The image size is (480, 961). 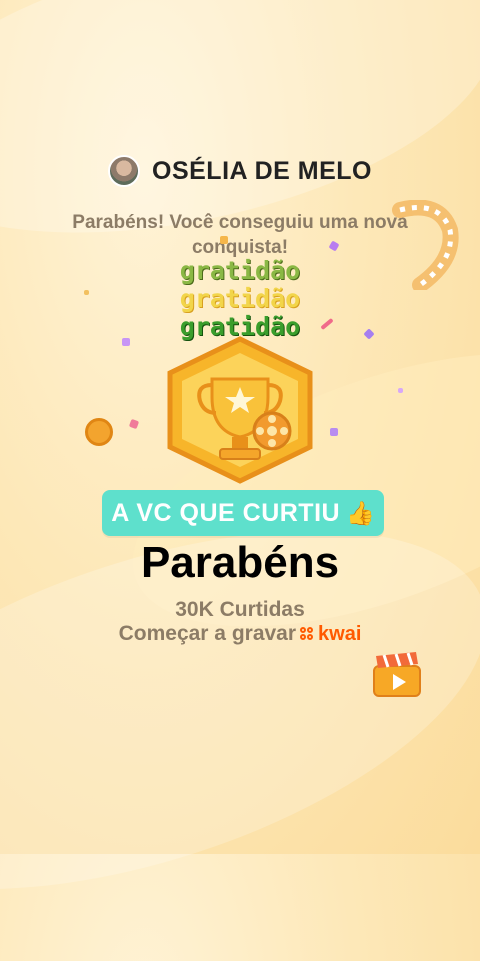 What do you see at coordinates (226, 512) in the screenshot?
I see `banner-text: A VC QUE CURTIU` at bounding box center [226, 512].